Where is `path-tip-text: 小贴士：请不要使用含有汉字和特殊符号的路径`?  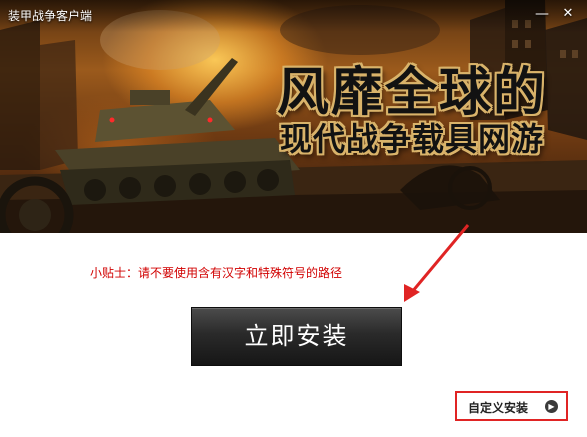
path-tip-text: 小贴士：请不要使用含有汉字和特殊符号的路径 is located at coordinates (216, 273).